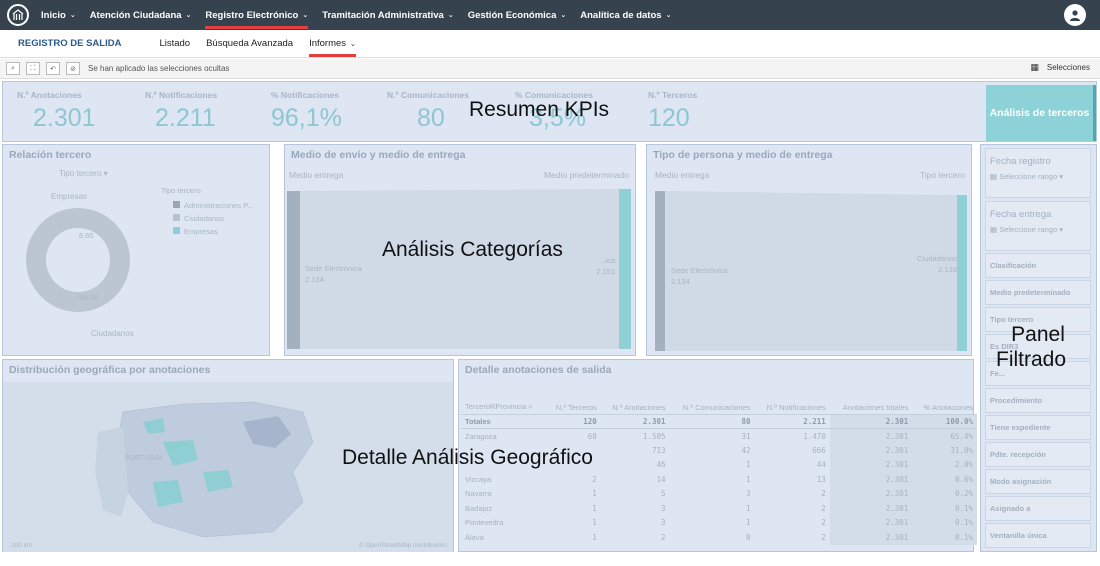  Describe the element at coordinates (110, 370) in the screenshot. I see `geo-title: Distribución geográfica por anotaciones` at that location.